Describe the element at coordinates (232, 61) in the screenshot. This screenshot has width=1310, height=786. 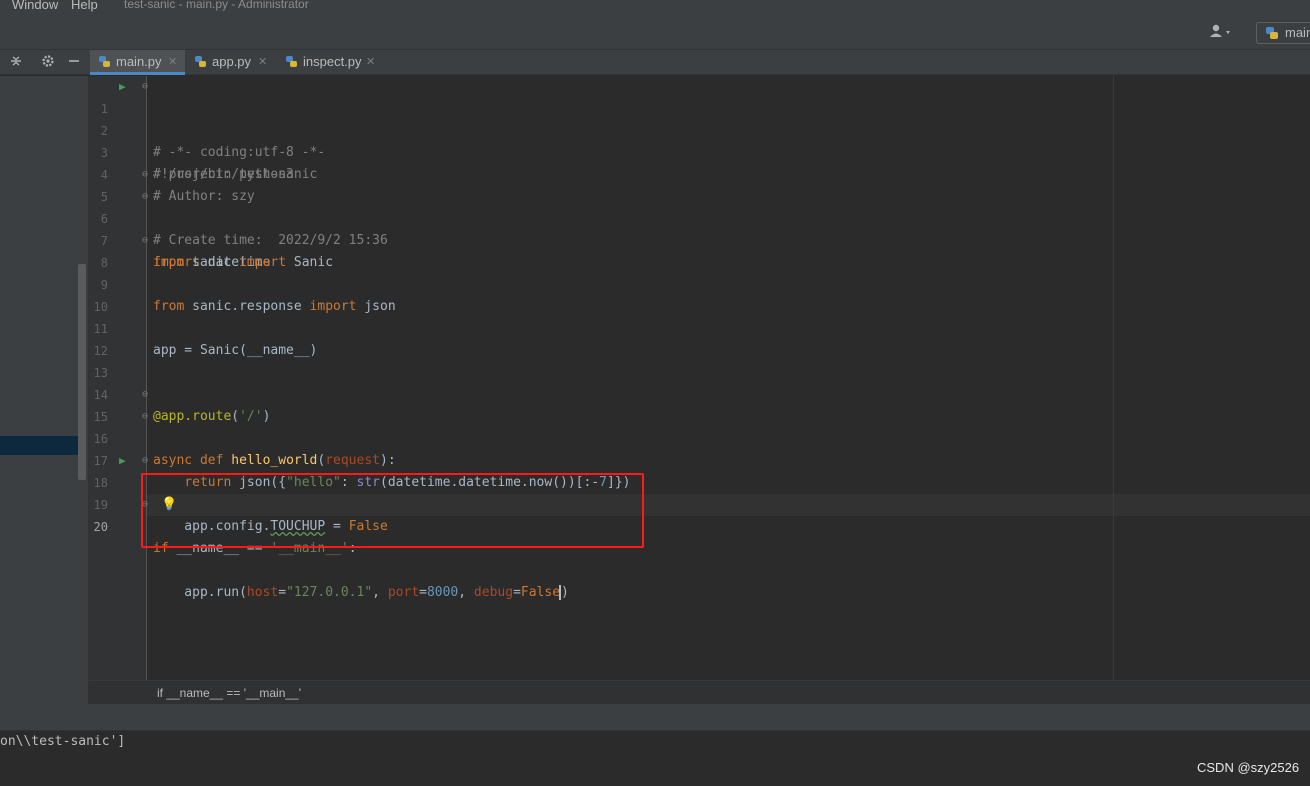
I see `tab-label: app.py` at that location.